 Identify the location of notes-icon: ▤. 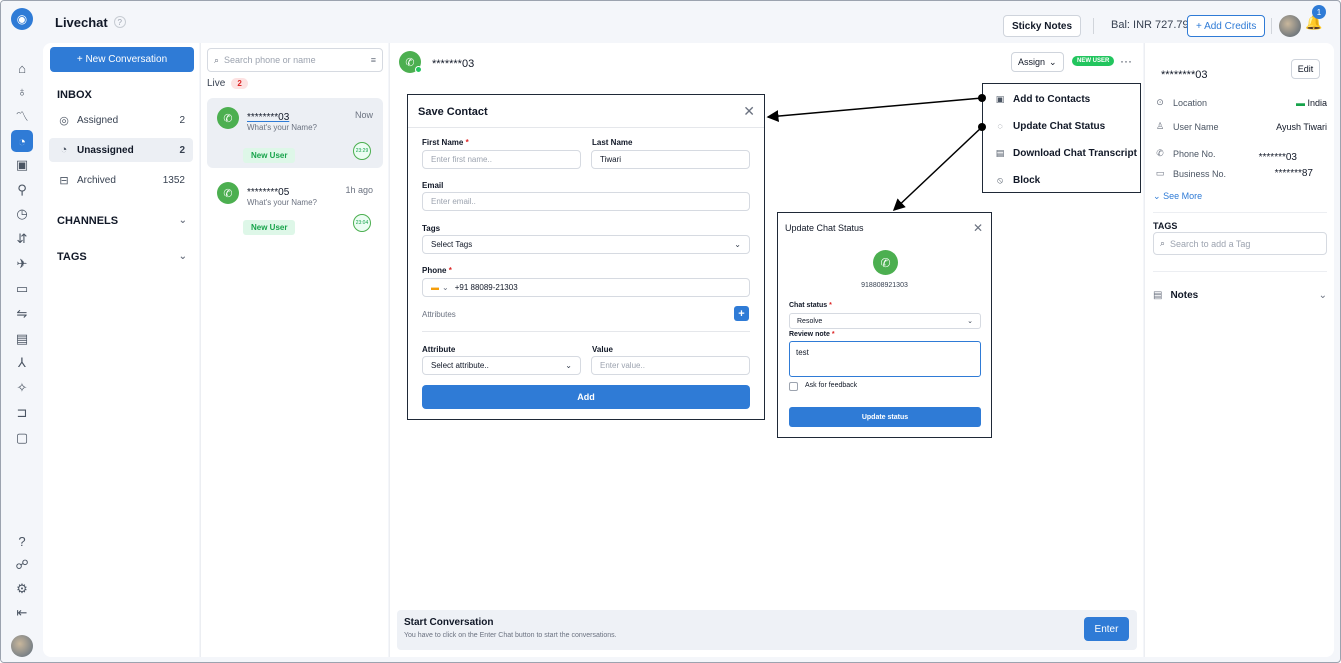
(1158, 295).